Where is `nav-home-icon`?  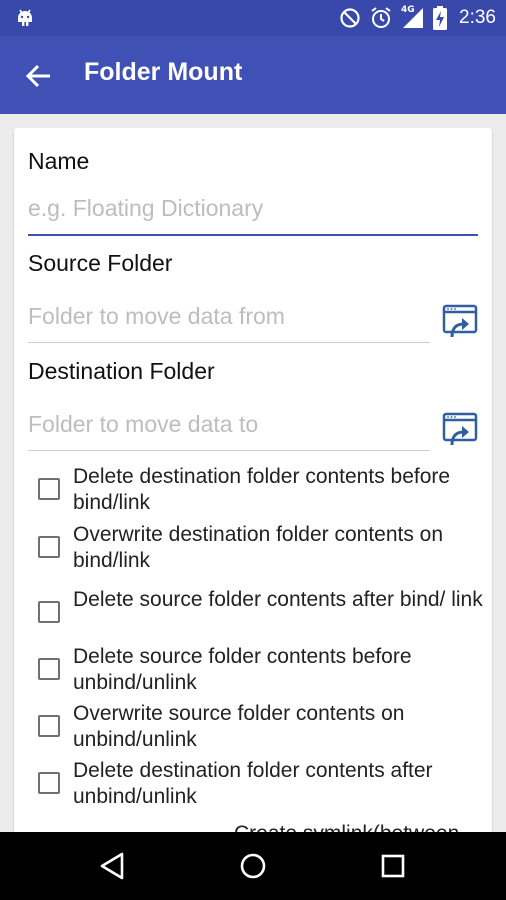
nav-home-icon is located at coordinates (253, 866).